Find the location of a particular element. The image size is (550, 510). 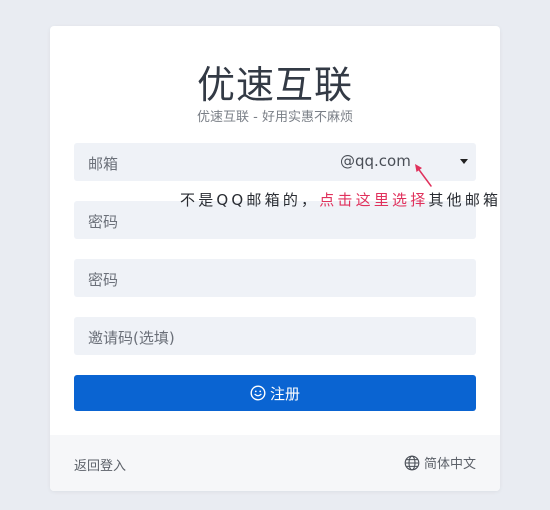

caret-down-icon is located at coordinates (464, 161).